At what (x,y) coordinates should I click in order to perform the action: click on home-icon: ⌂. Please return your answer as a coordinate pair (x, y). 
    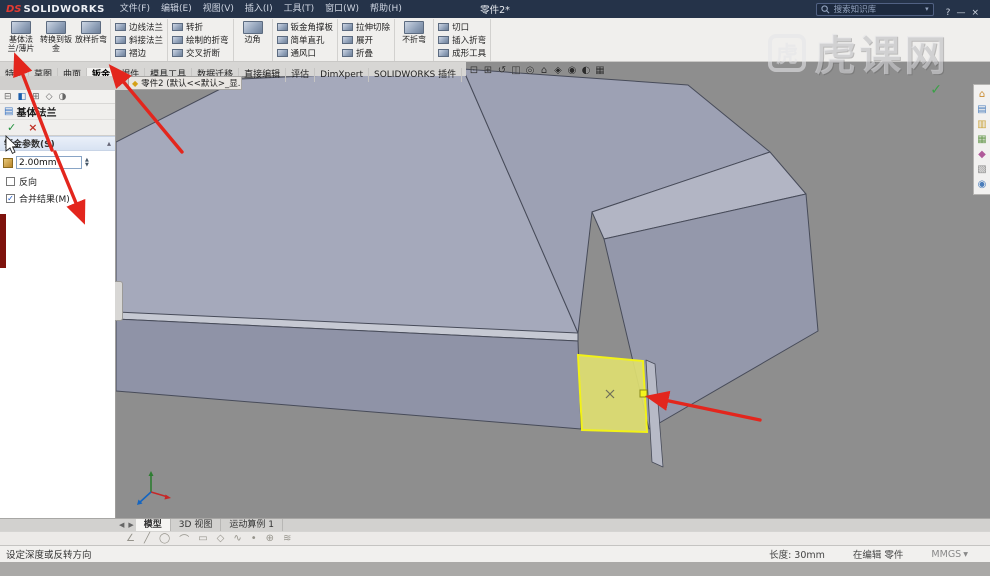
    Looking at the image, I should click on (982, 94).